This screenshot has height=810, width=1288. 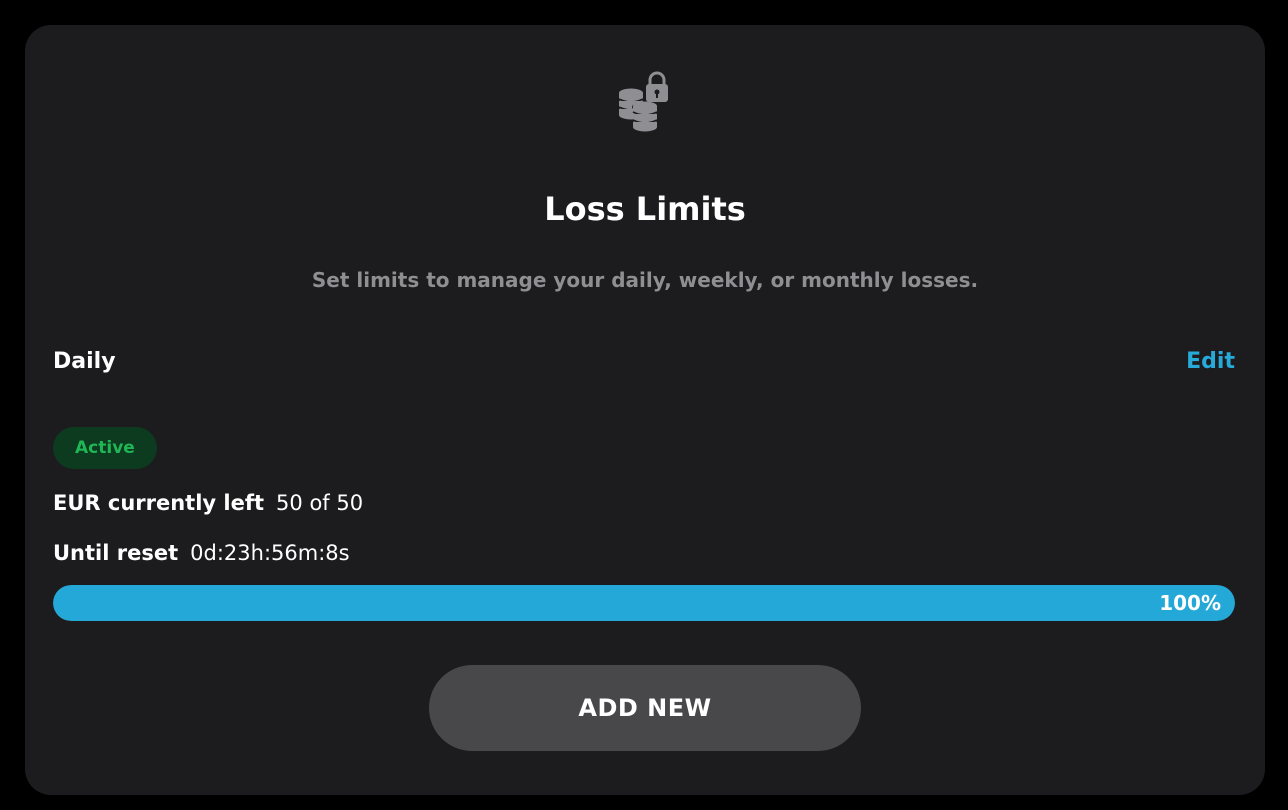 I want to click on reset-timer-value: 0d:23h:56m:8s, so click(x=270, y=553).